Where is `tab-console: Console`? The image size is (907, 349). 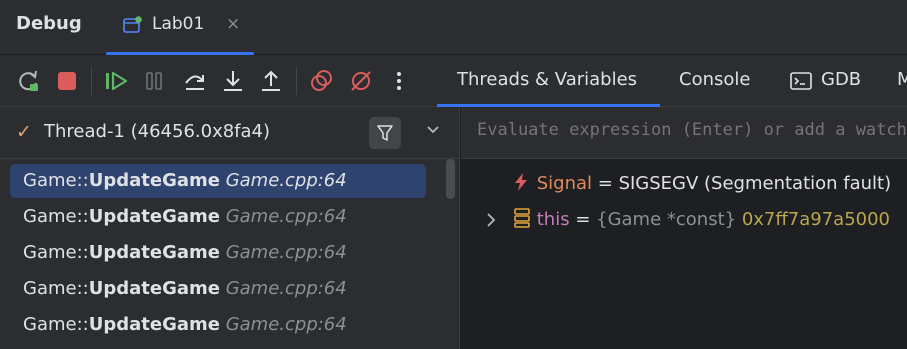 tab-console: Console is located at coordinates (714, 79).